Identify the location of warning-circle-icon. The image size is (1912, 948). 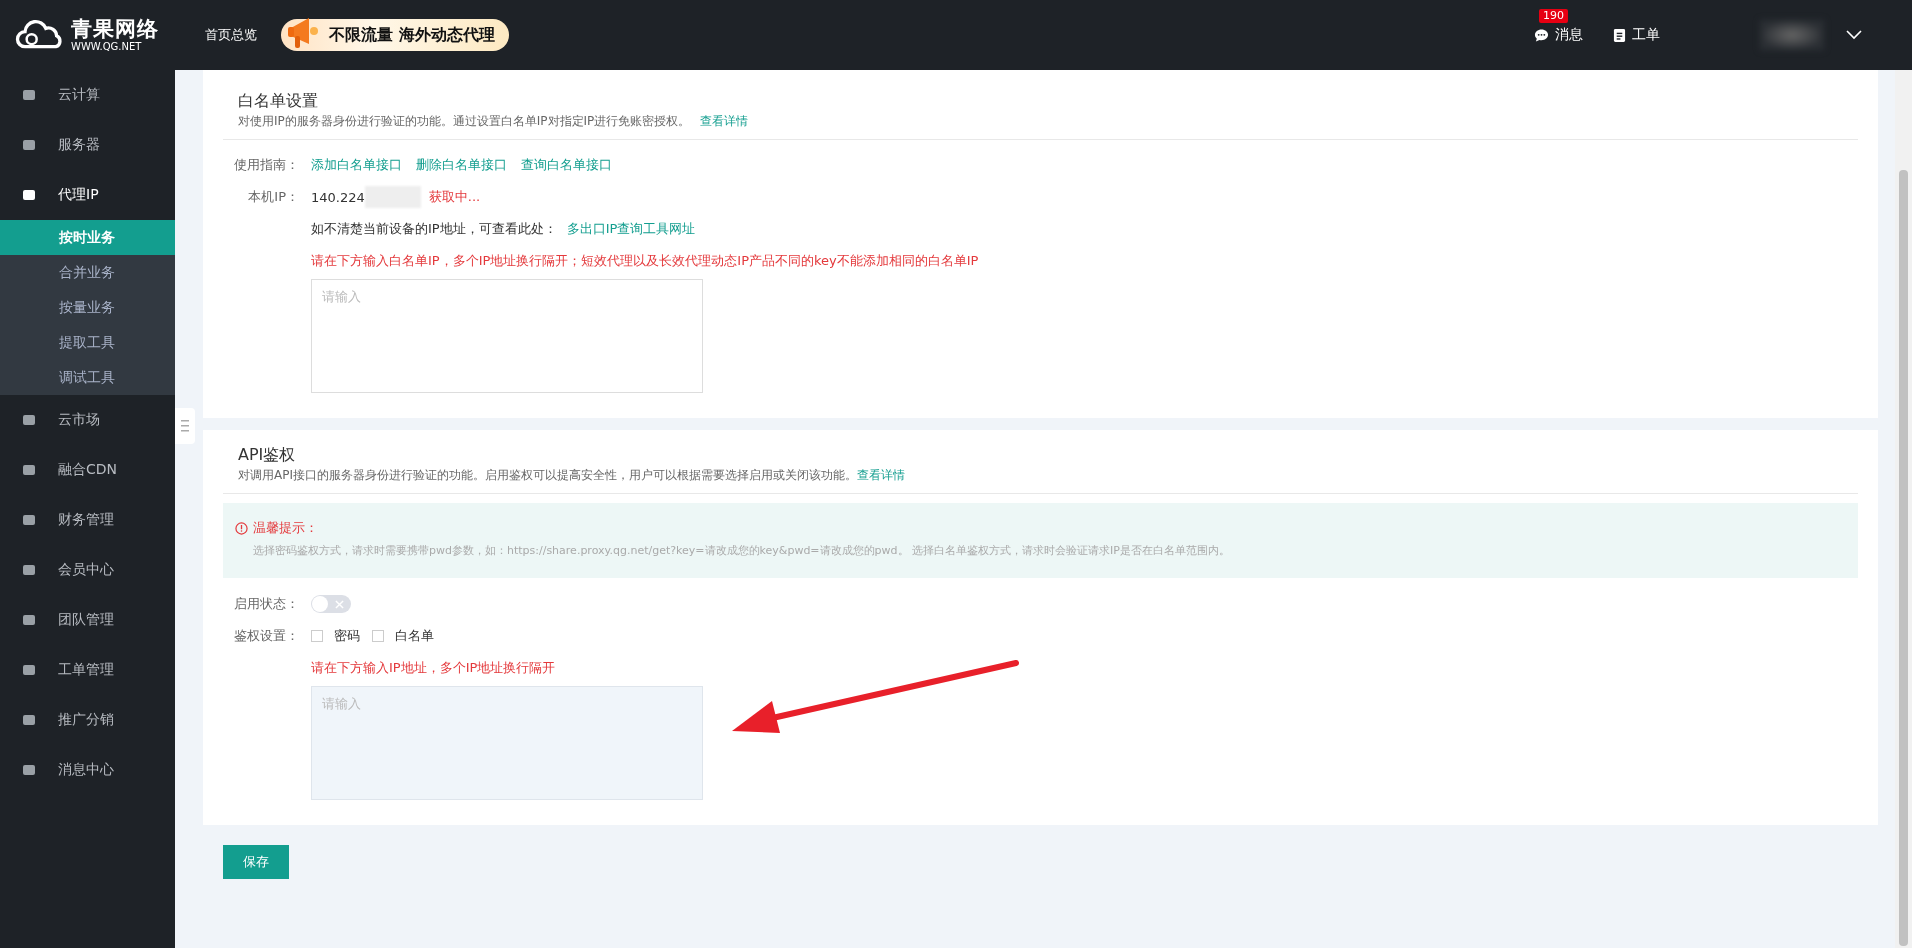
(241, 528).